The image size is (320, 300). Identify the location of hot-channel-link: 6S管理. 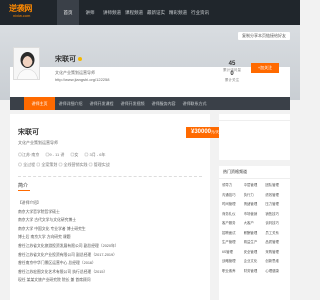
(233, 251).